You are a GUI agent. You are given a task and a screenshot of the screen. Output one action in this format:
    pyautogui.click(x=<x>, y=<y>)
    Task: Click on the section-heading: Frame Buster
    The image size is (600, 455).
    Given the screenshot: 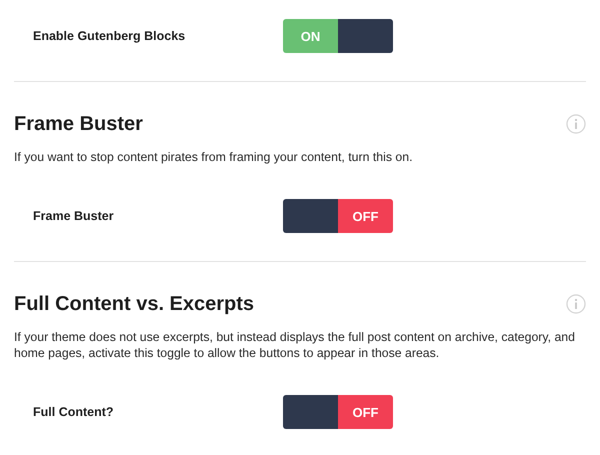 What is the action you would take?
    pyautogui.click(x=78, y=124)
    